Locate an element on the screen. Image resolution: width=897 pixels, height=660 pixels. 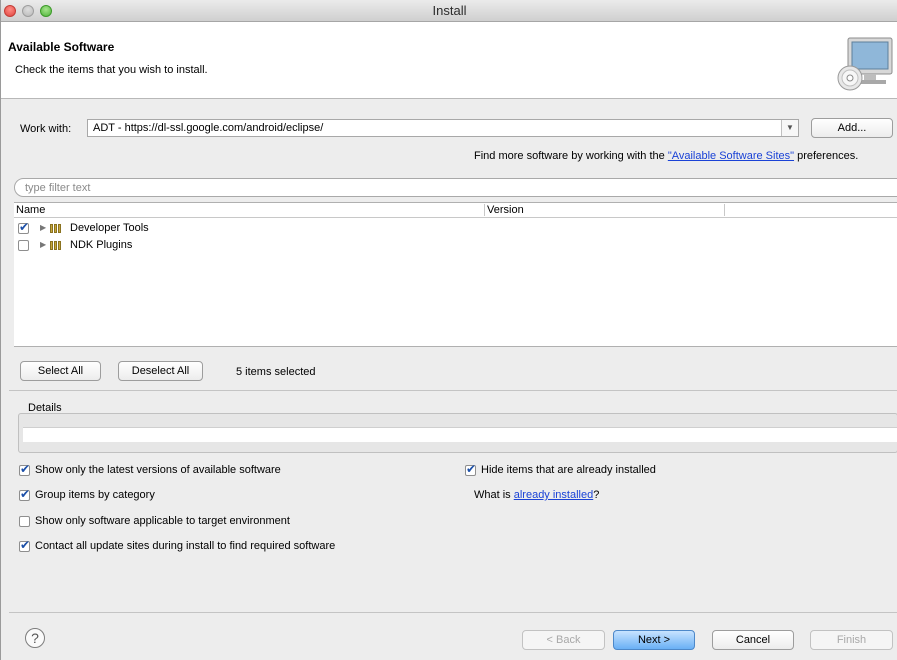
hide-installed-label: Hide items that are already installed is located at coordinates (568, 470).